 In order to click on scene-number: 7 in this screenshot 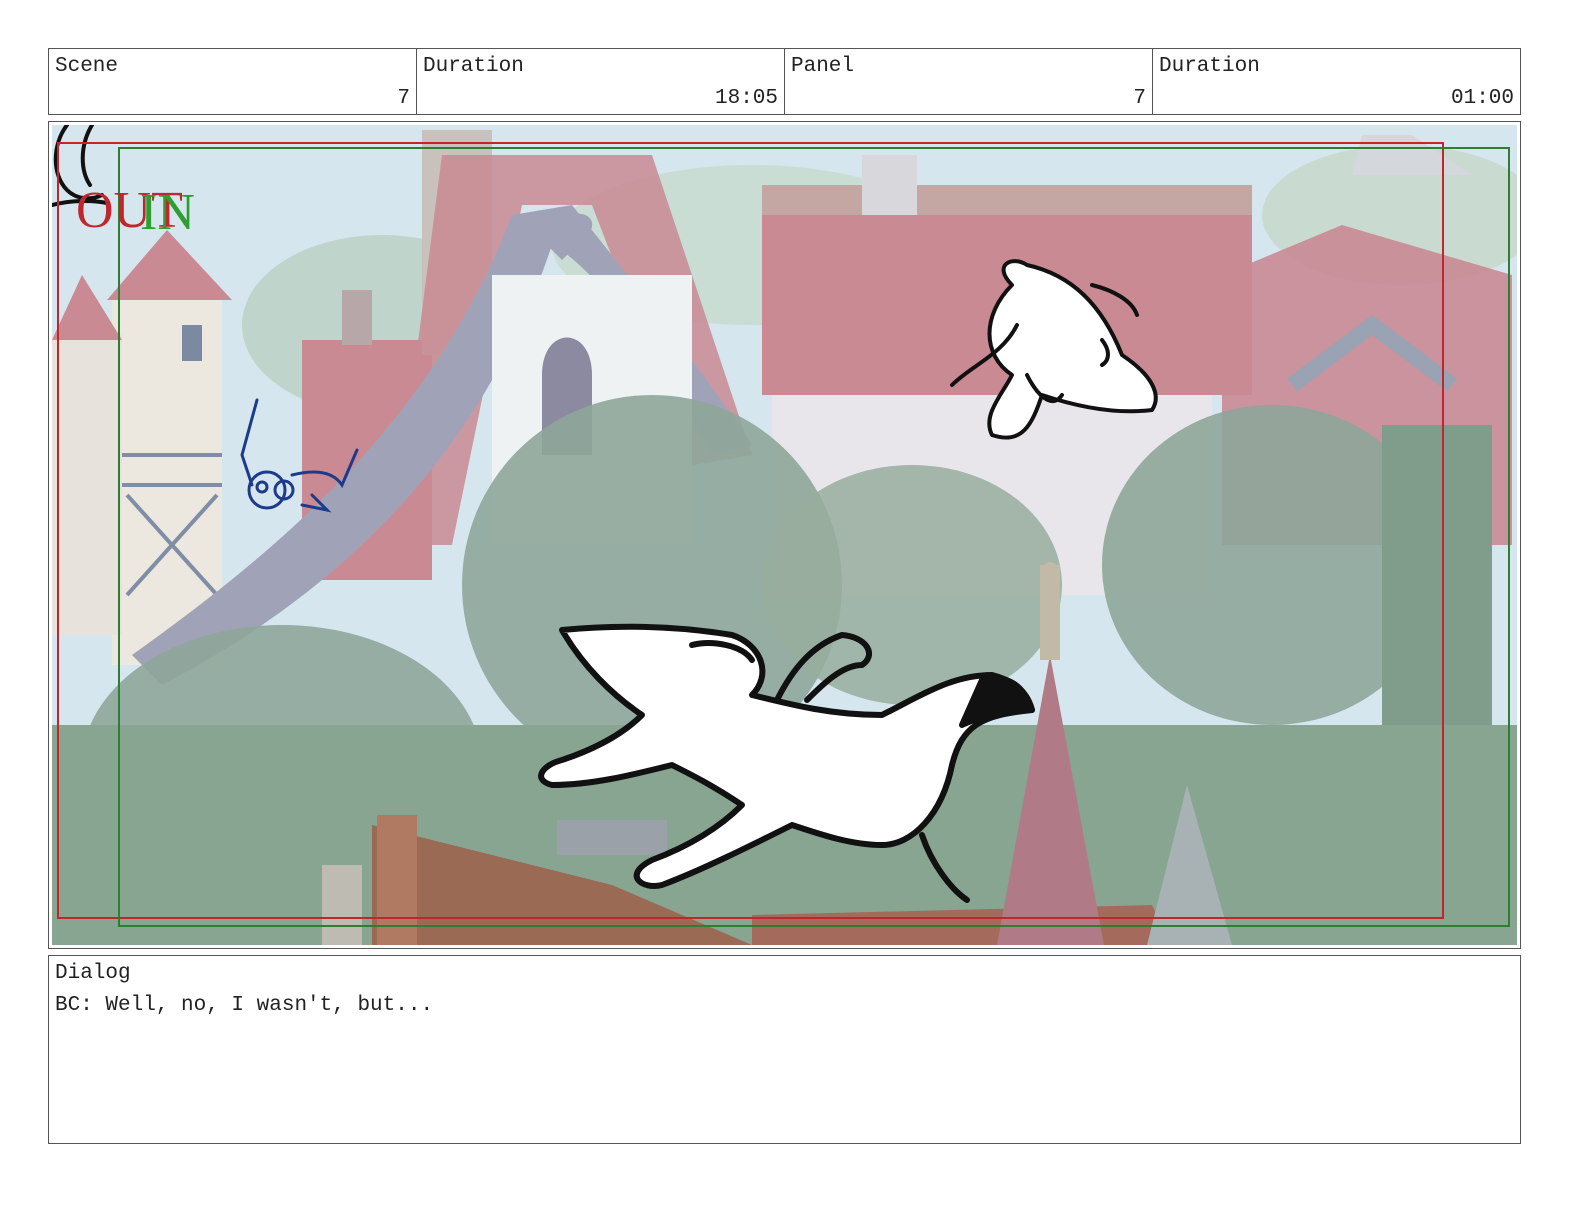, I will do `click(403, 98)`.